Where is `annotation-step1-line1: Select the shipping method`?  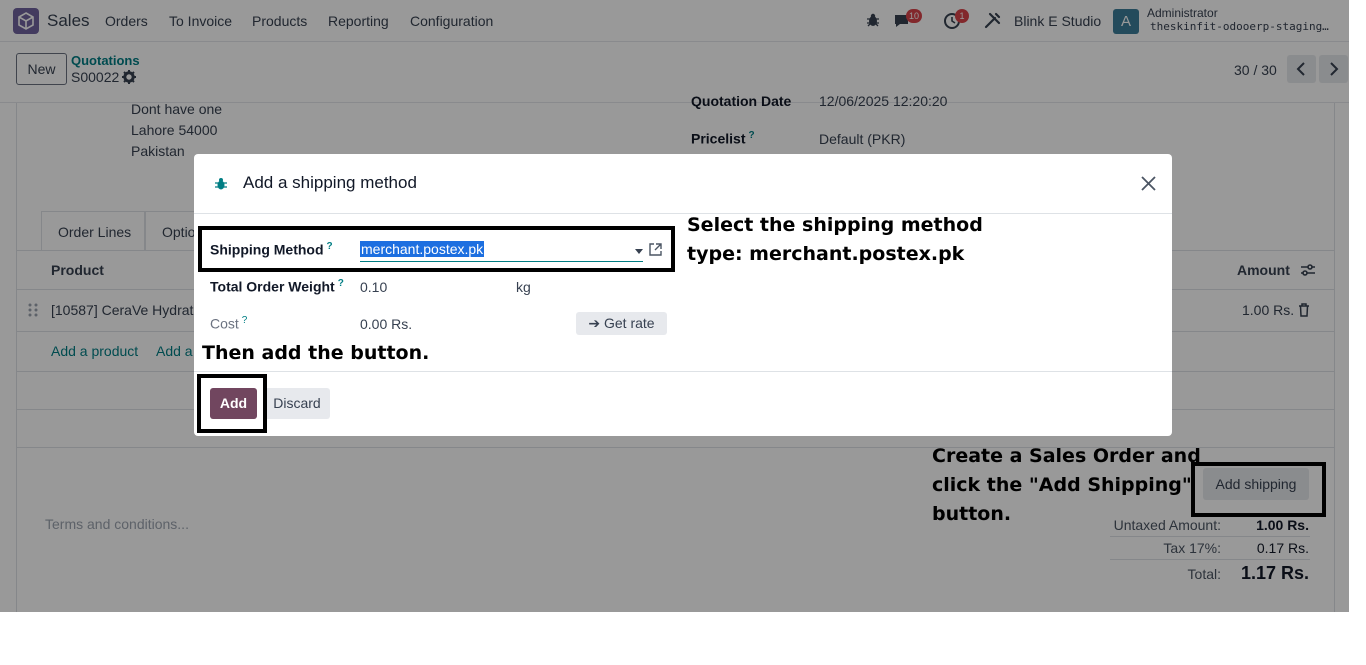 annotation-step1-line1: Select the shipping method is located at coordinates (835, 225).